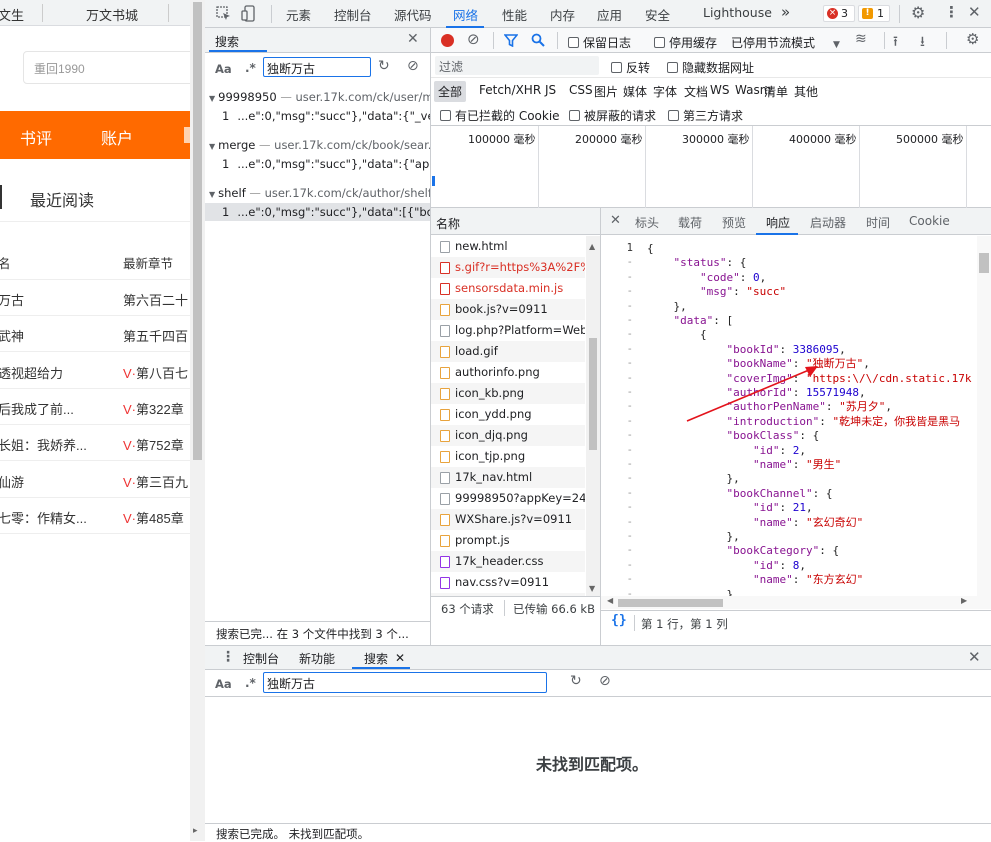 The height and width of the screenshot is (842, 991). Describe the element at coordinates (95, 407) in the screenshot. I see `book-row: 后我成了前... V·第322章` at that location.